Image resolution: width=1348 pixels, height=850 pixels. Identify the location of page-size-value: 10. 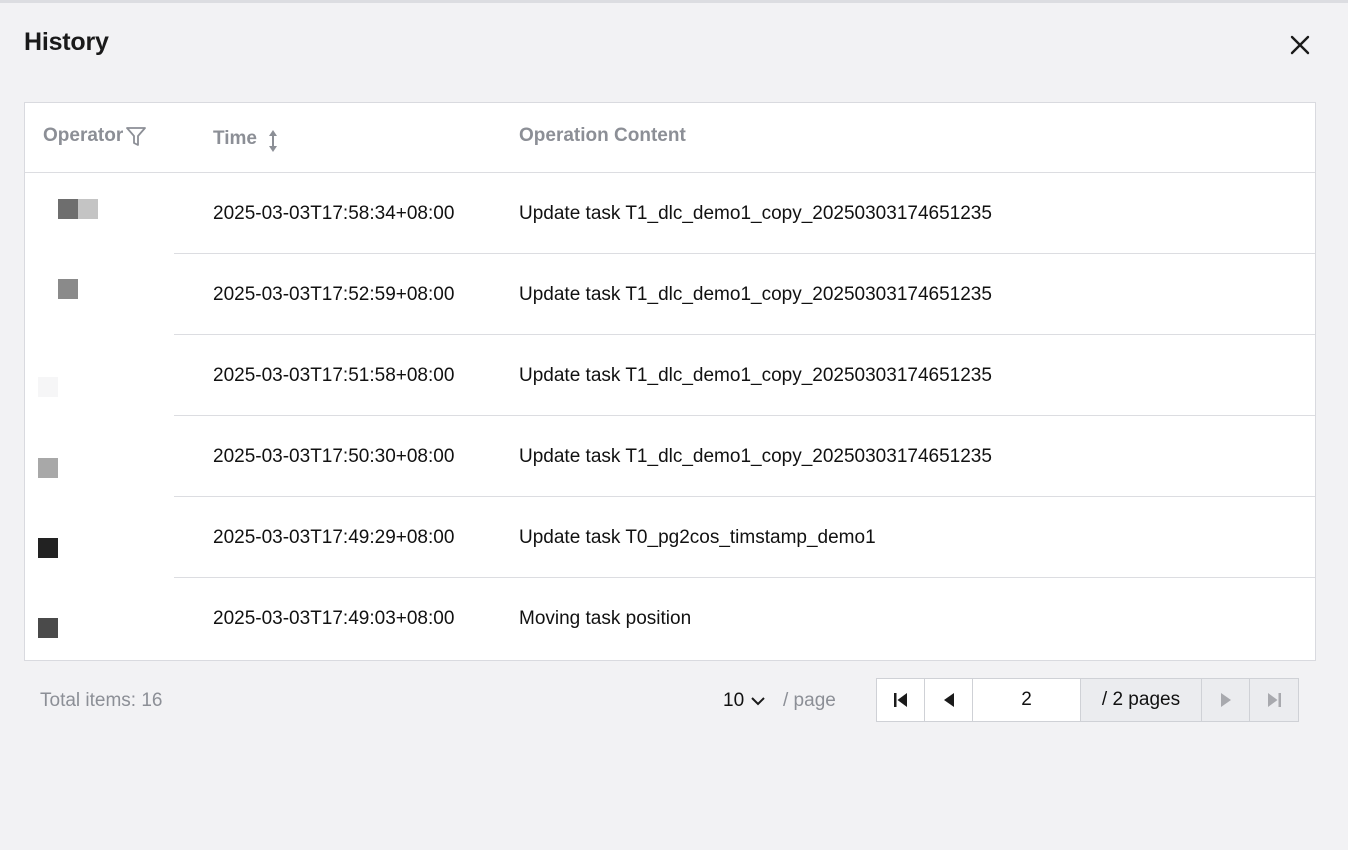
(734, 700).